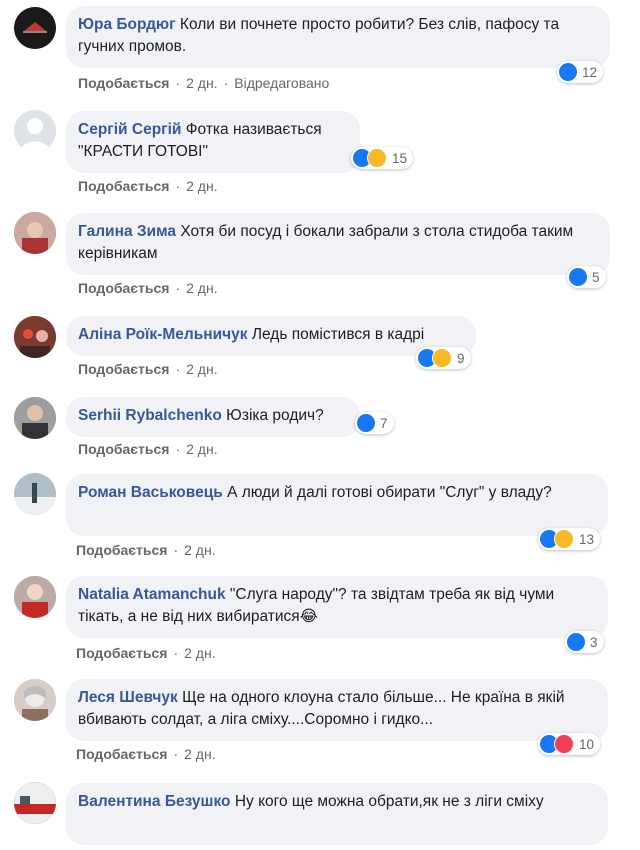 The image size is (640, 850). I want to click on comment-author: Леся Шевчук, so click(128, 697).